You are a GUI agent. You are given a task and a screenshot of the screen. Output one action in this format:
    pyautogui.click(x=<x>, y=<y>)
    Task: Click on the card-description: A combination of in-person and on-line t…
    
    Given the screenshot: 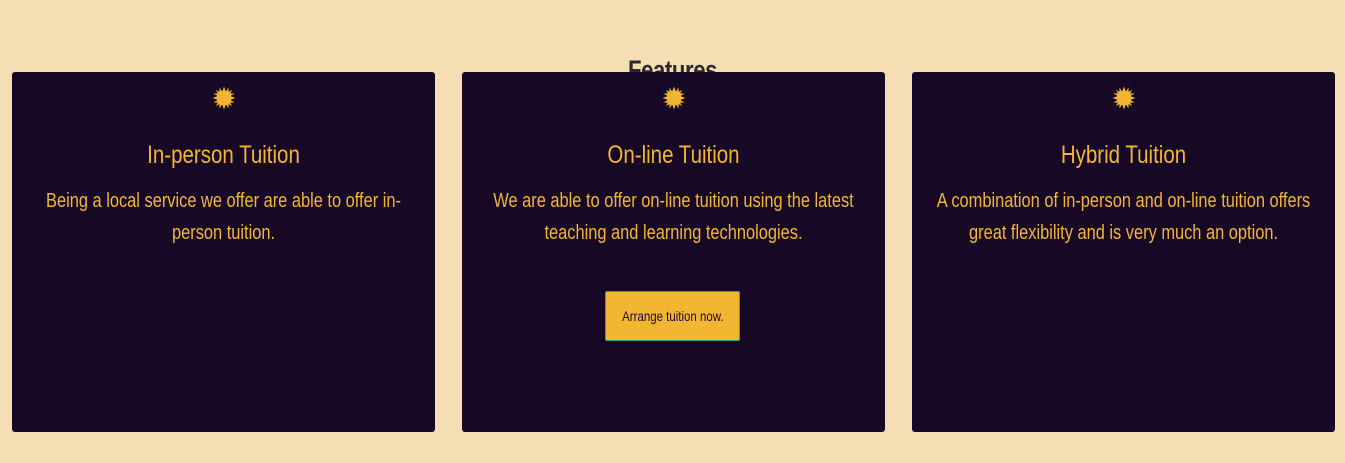 What is the action you would take?
    pyautogui.click(x=1123, y=217)
    